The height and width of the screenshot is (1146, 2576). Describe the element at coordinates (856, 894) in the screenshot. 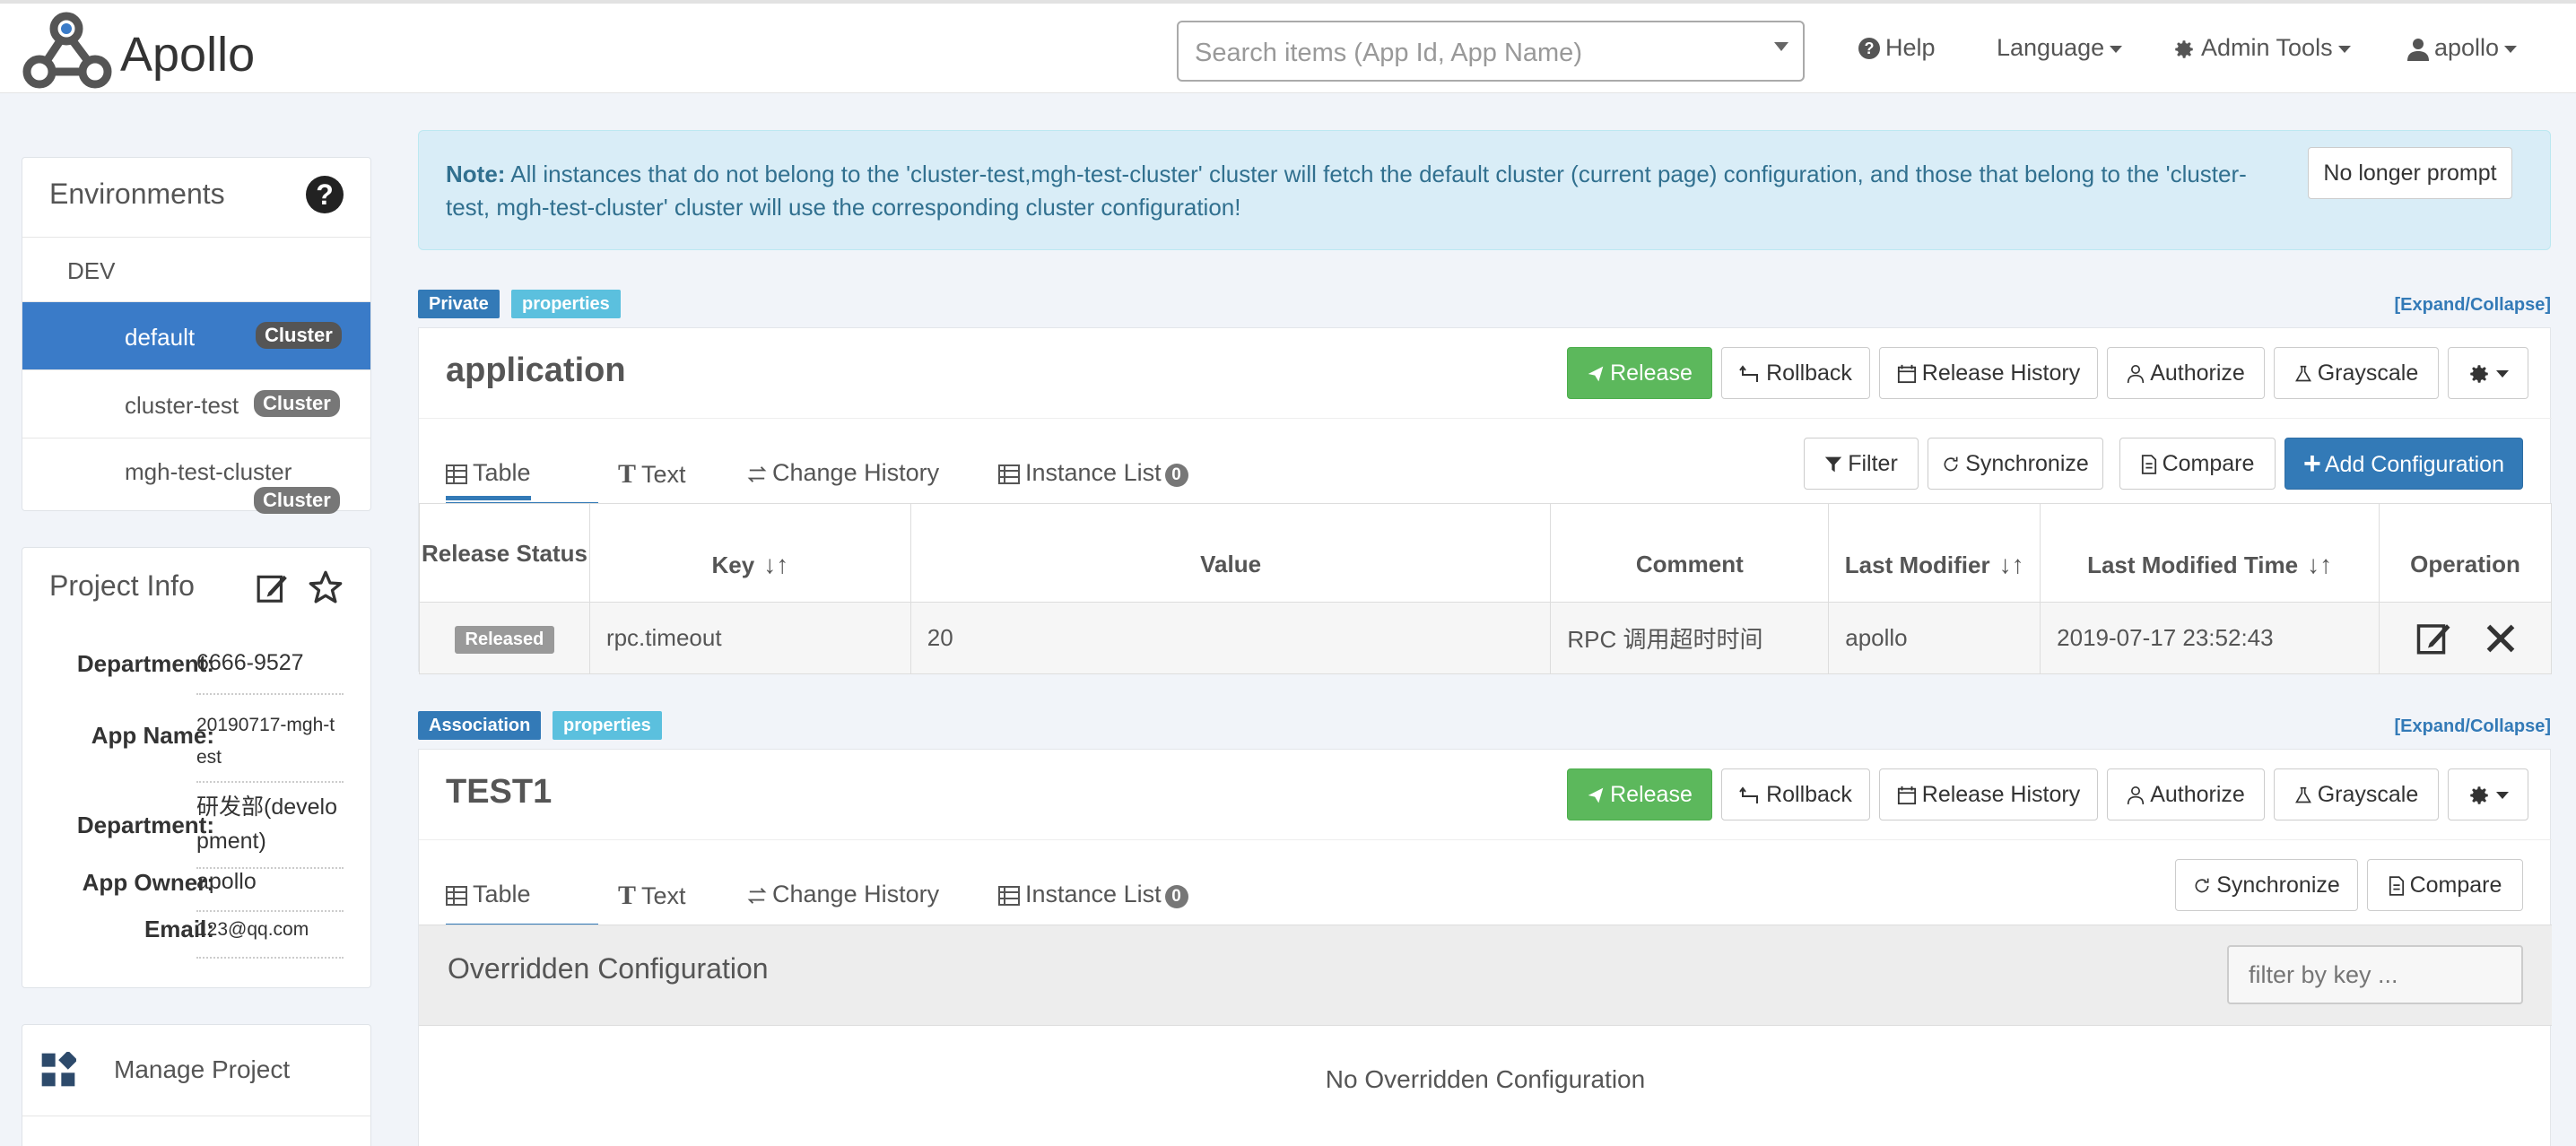

I see `tab-change-history-label: Change History` at that location.